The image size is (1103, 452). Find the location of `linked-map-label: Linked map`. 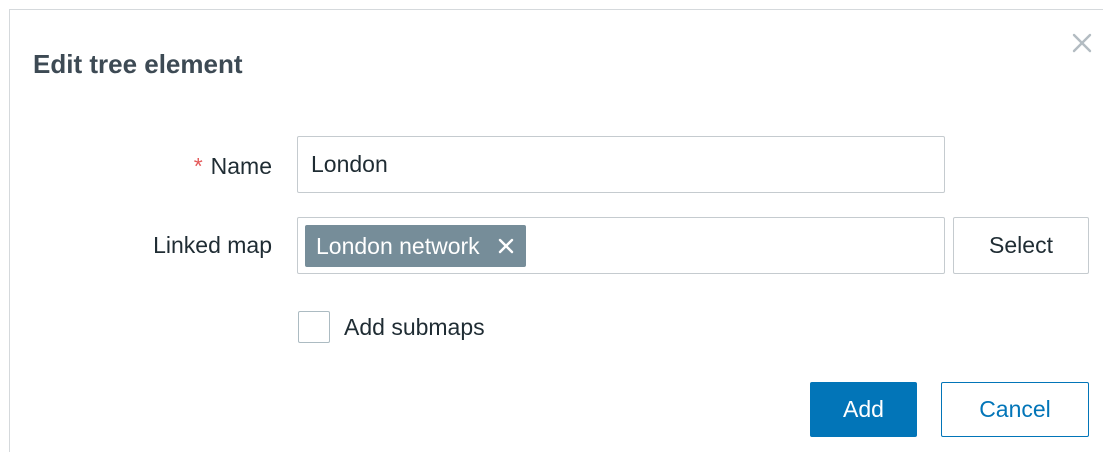

linked-map-label: Linked map is located at coordinates (212, 245).